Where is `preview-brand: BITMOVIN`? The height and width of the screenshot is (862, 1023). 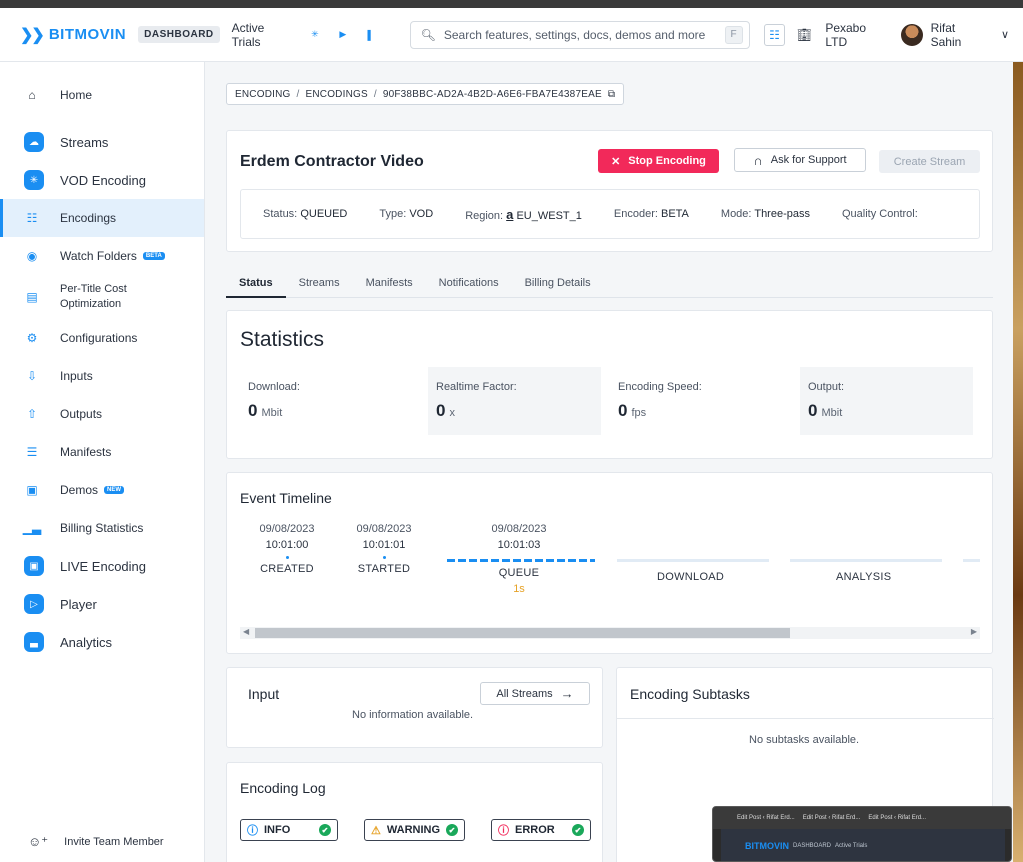
preview-brand: BITMOVIN is located at coordinates (767, 846).